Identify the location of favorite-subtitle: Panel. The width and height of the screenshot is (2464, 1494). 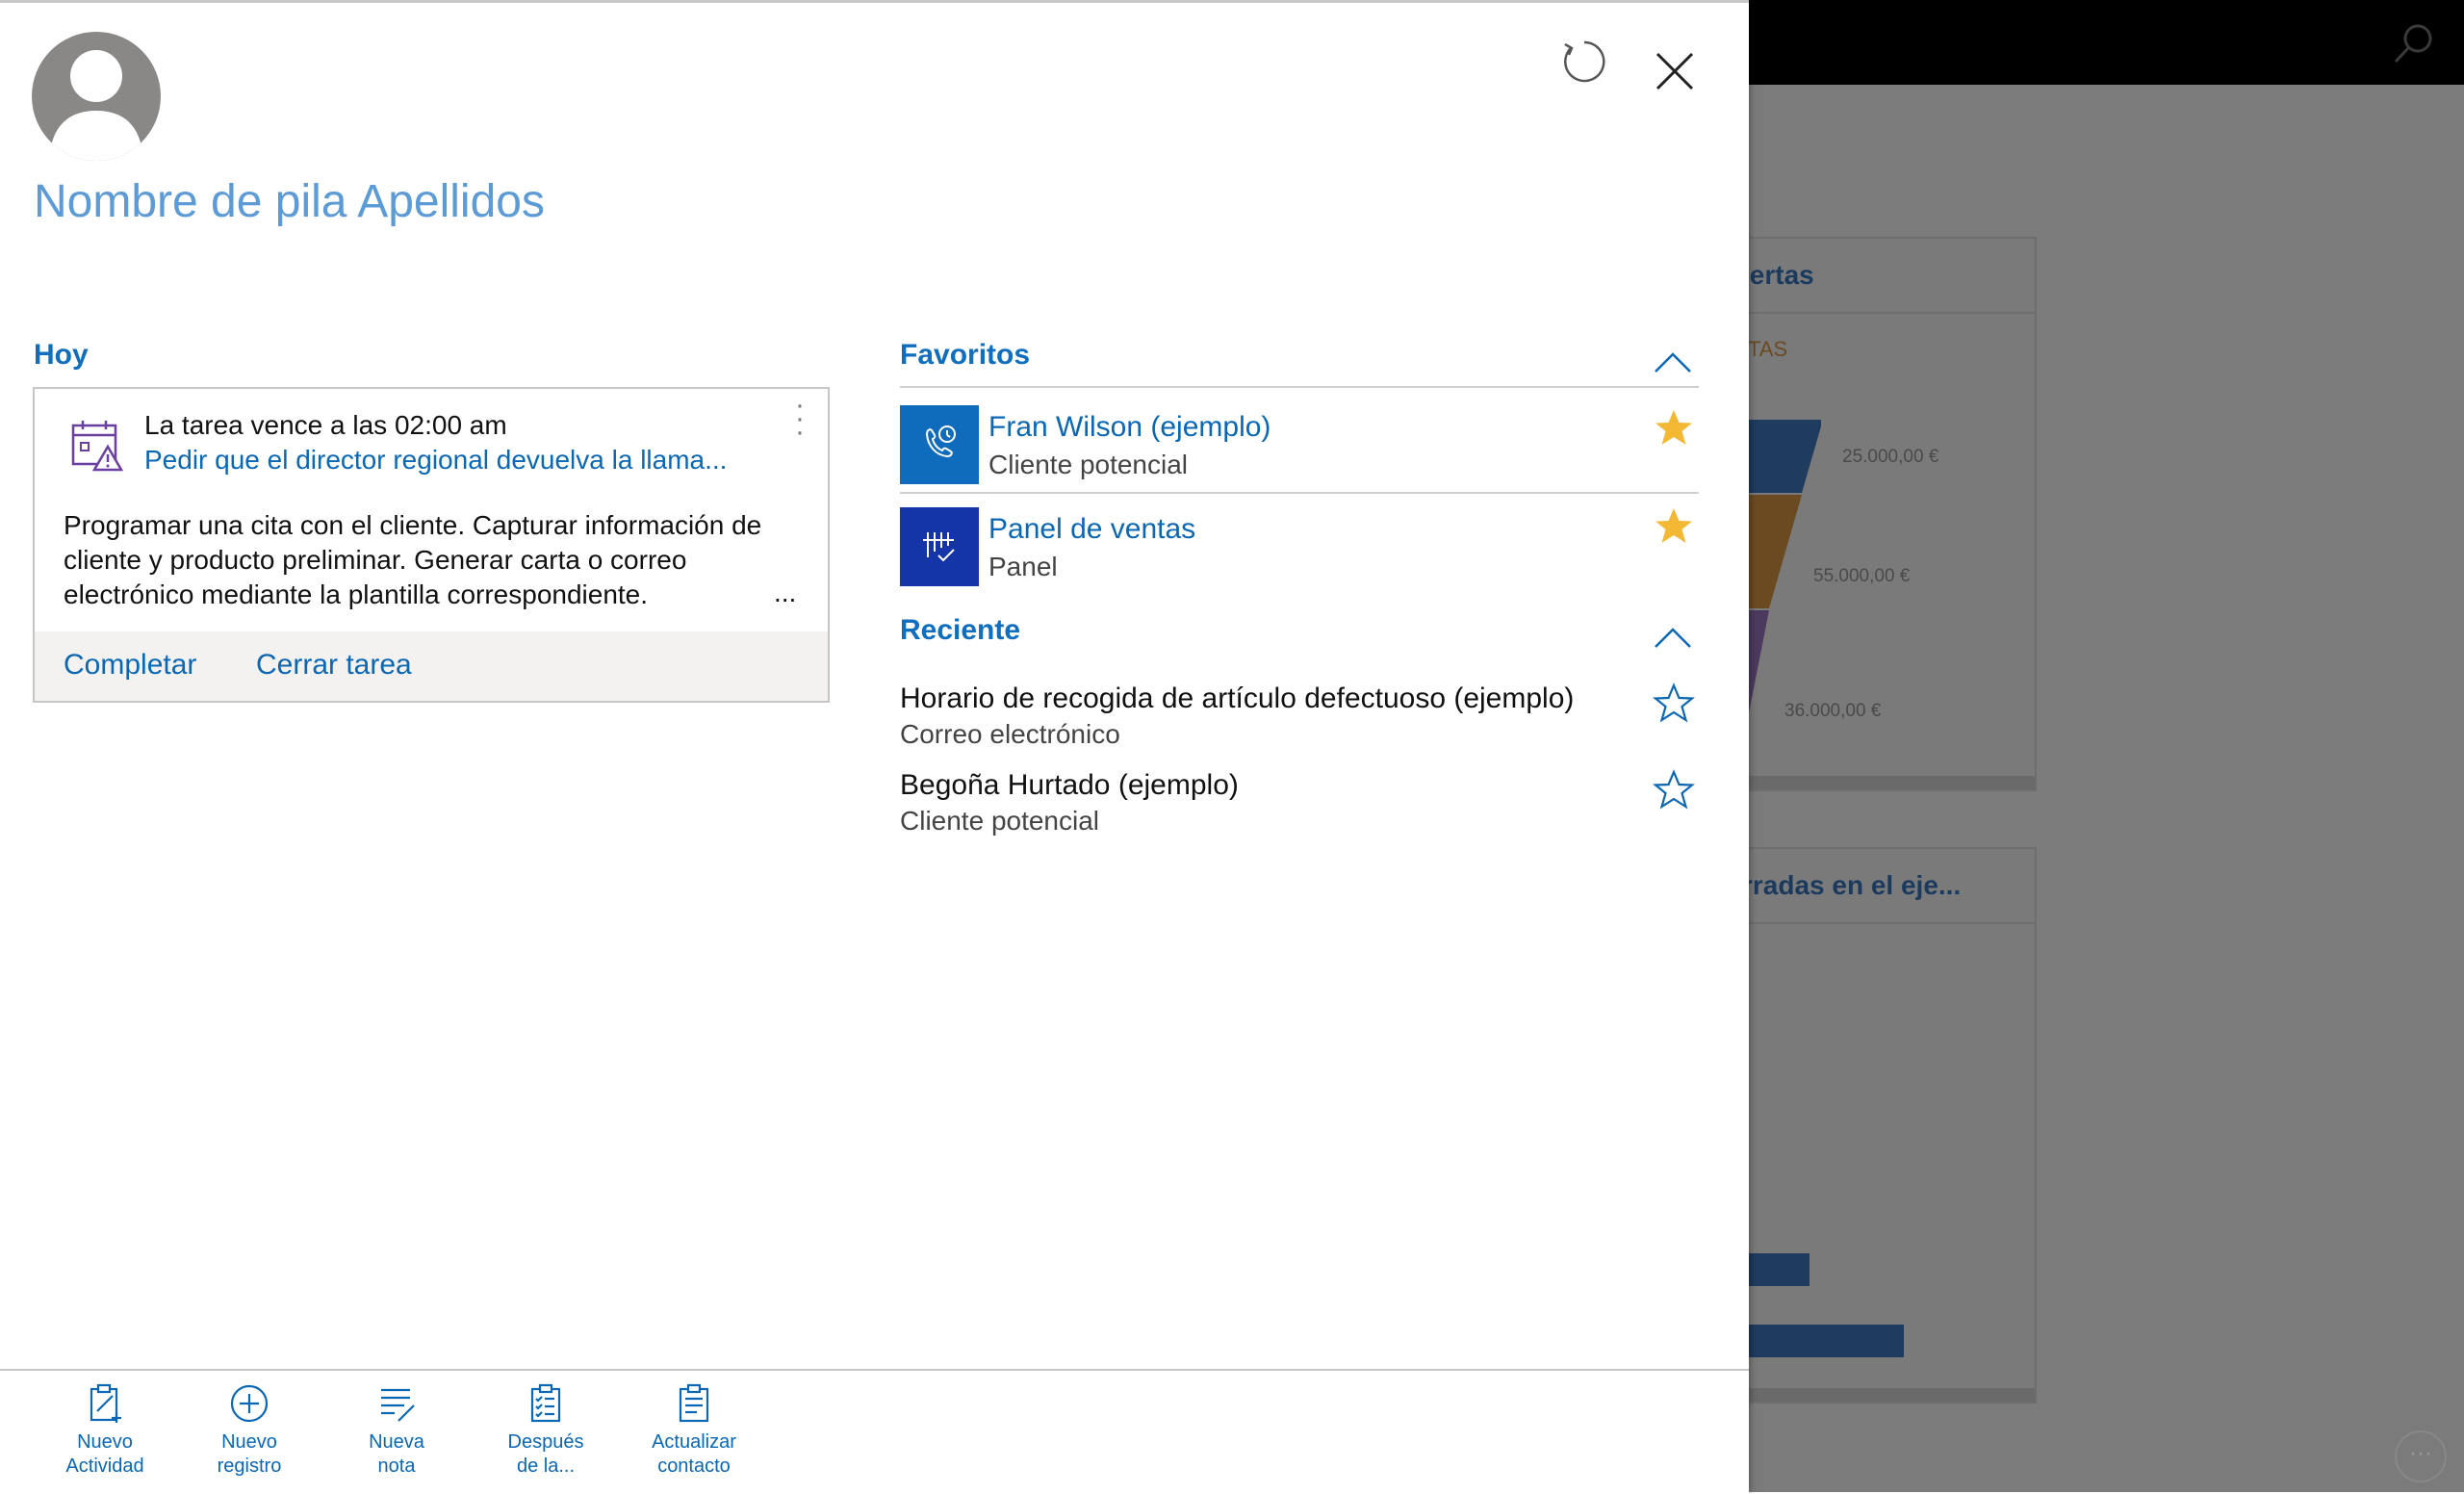
(1023, 566).